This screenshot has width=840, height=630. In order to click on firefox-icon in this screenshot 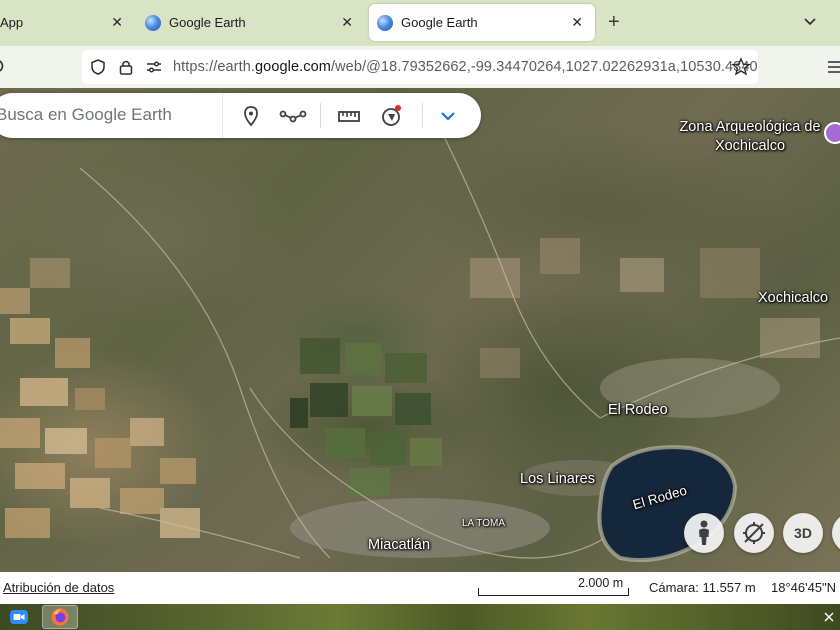, I will do `click(60, 617)`.